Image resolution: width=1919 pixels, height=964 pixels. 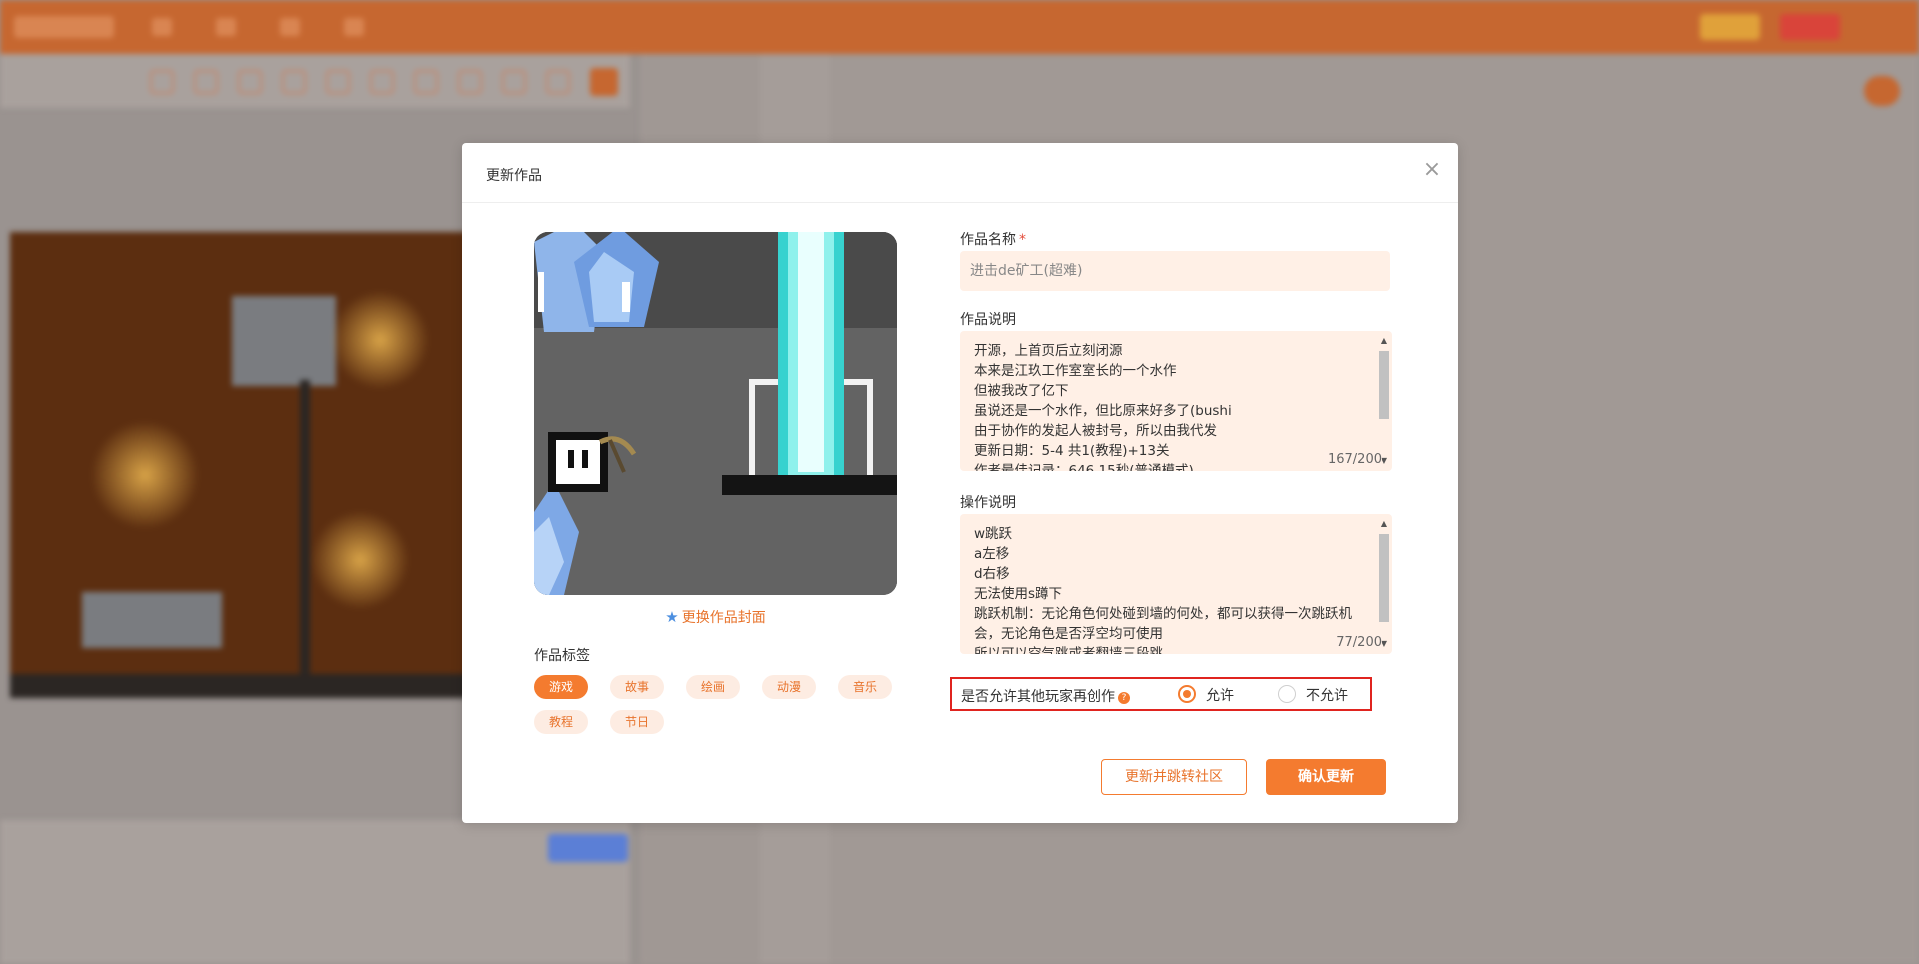 What do you see at coordinates (588, 848) in the screenshot?
I see `bottom-button` at bounding box center [588, 848].